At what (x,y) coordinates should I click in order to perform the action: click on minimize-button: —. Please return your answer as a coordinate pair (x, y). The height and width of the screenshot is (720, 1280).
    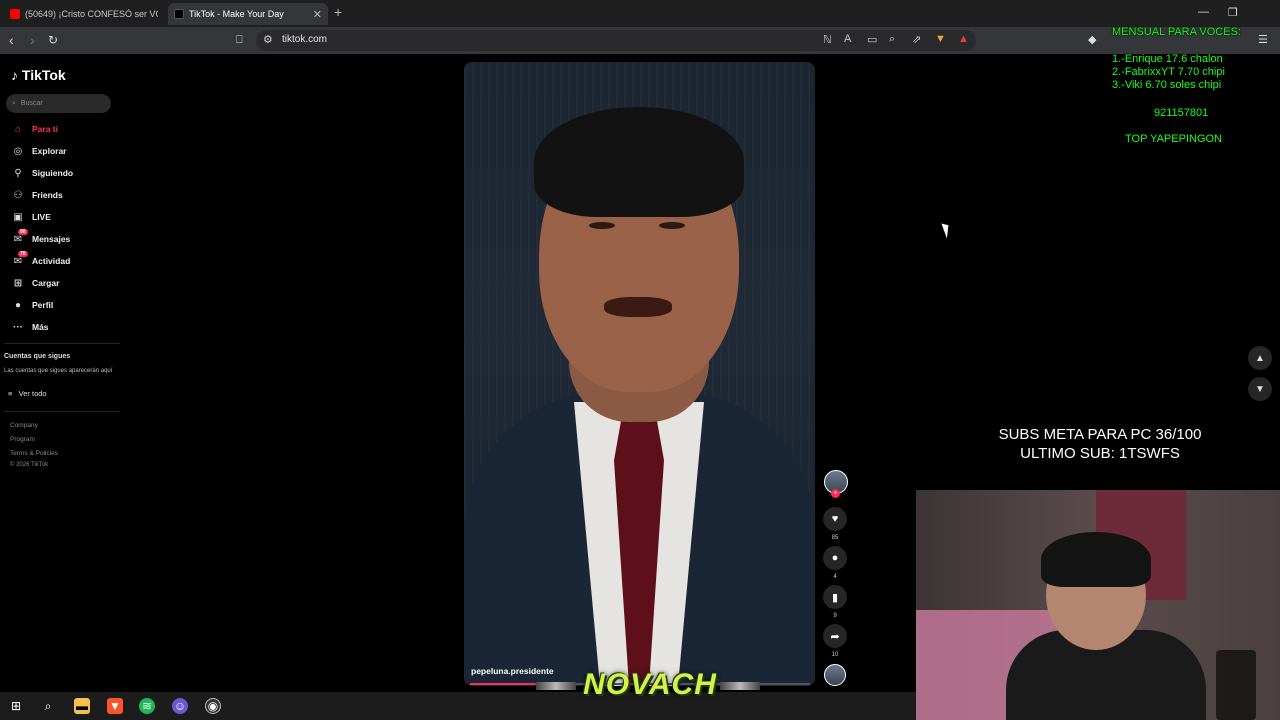
    Looking at the image, I should click on (1203, 12).